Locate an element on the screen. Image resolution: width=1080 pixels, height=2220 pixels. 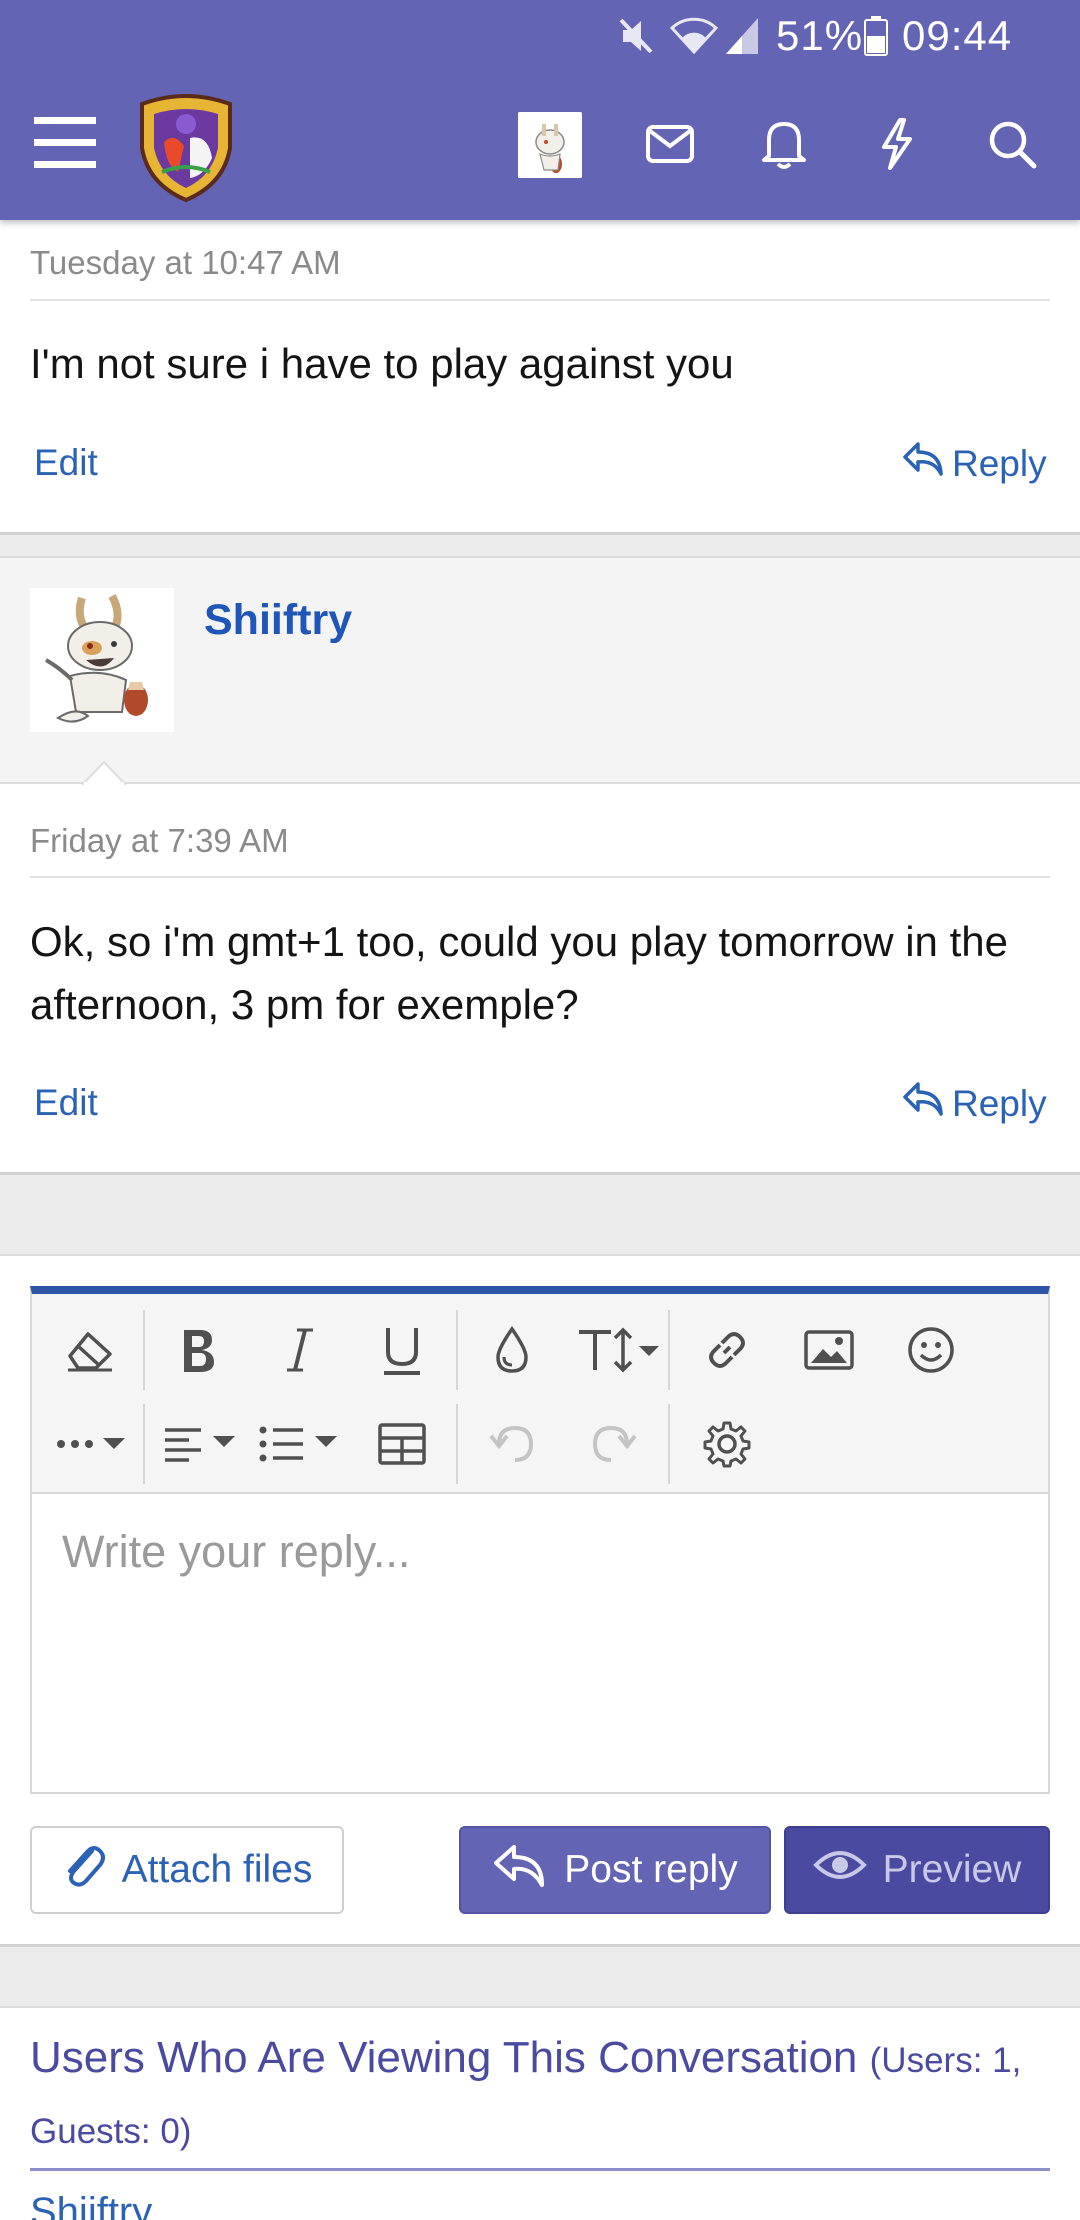
align-icon is located at coordinates (201, 1444).